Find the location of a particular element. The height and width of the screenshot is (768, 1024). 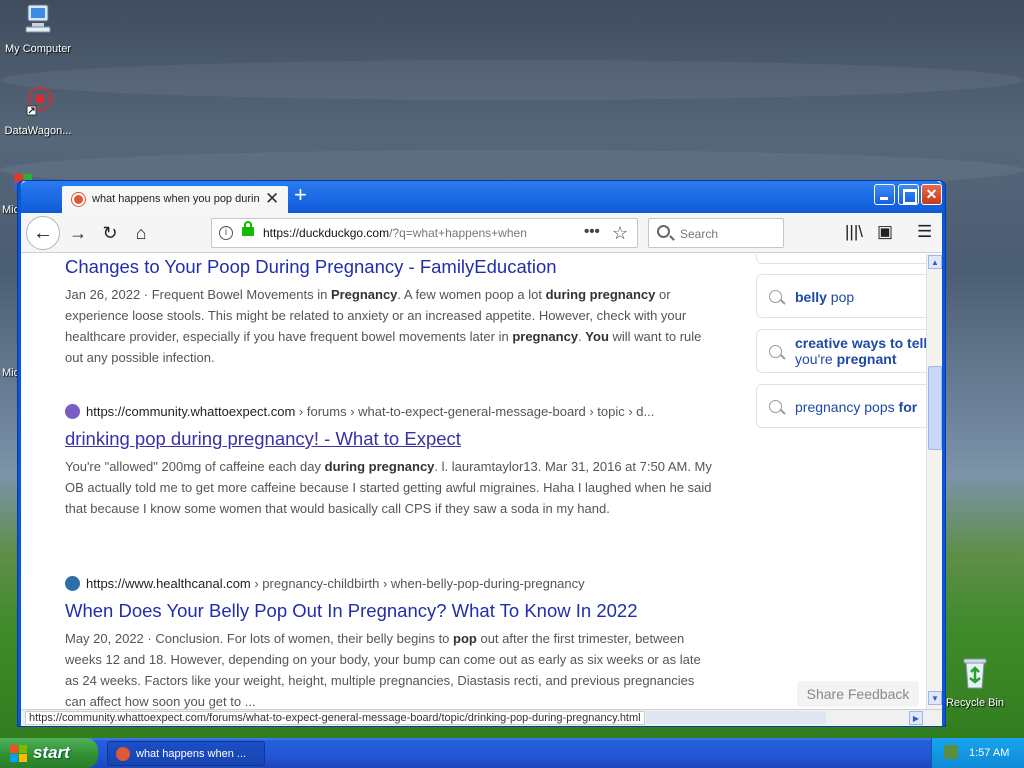

share-feedback-button: Share Feedback is located at coordinates (858, 694).